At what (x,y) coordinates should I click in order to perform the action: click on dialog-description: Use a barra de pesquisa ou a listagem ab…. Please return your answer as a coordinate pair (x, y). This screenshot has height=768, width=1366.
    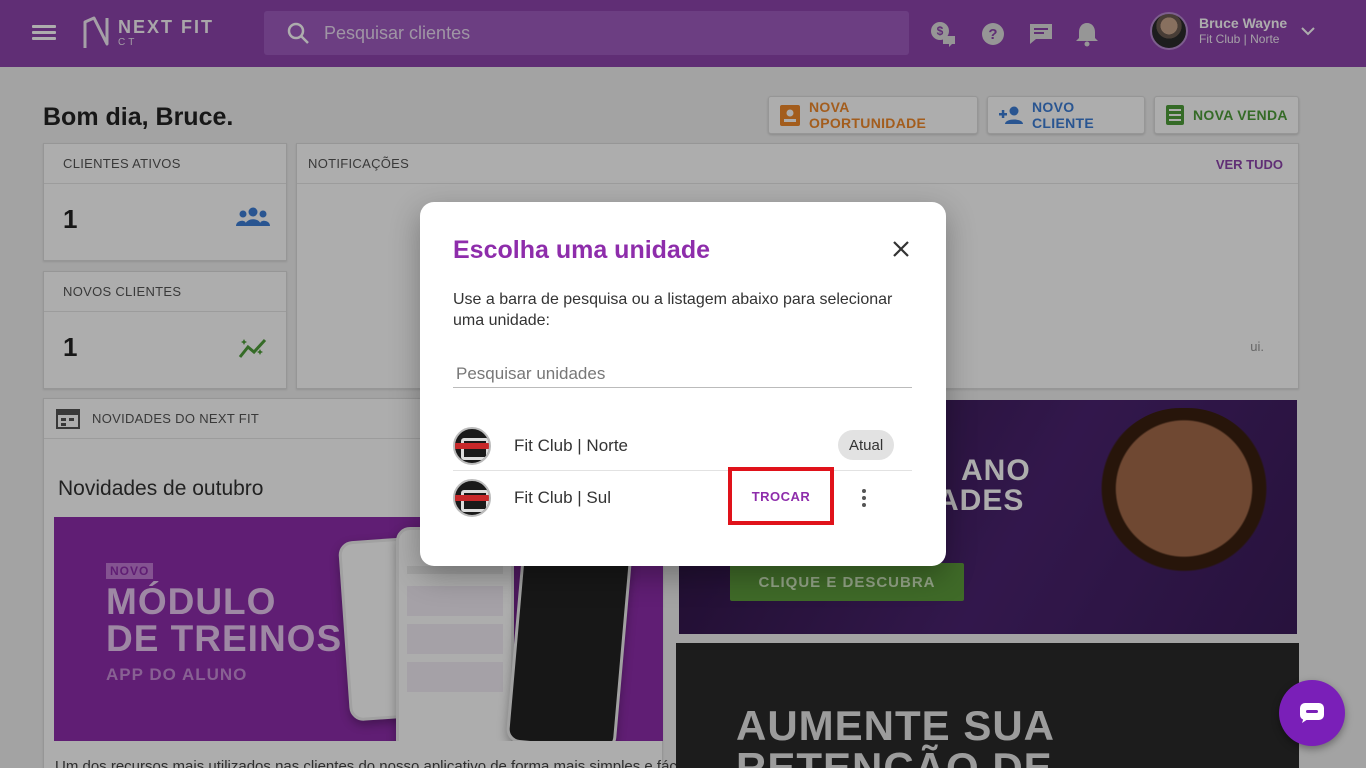
    Looking at the image, I should click on (673, 310).